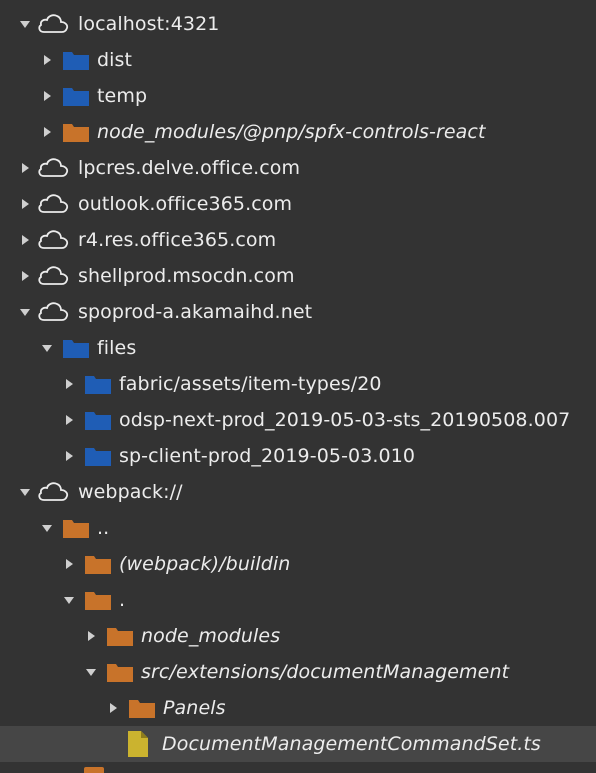  I want to click on tree-item-panels: Panels, so click(298, 708).